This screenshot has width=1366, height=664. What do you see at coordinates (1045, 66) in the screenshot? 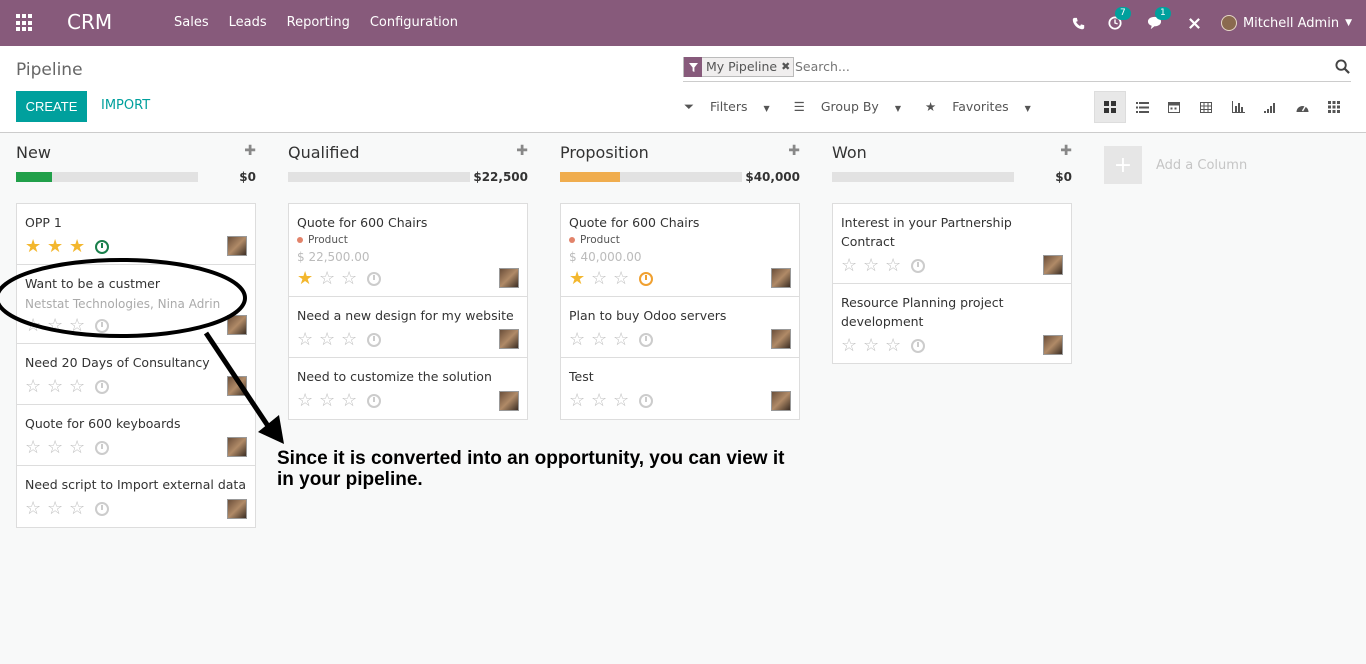
I see `search-input` at bounding box center [1045, 66].